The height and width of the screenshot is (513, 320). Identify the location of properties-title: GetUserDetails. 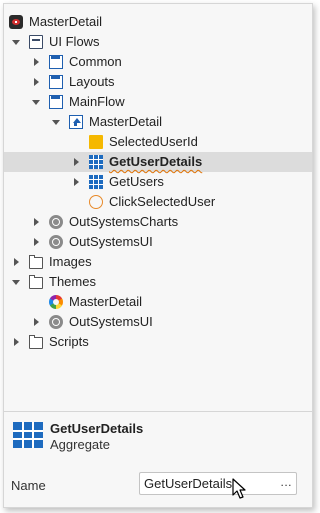
(97, 428).